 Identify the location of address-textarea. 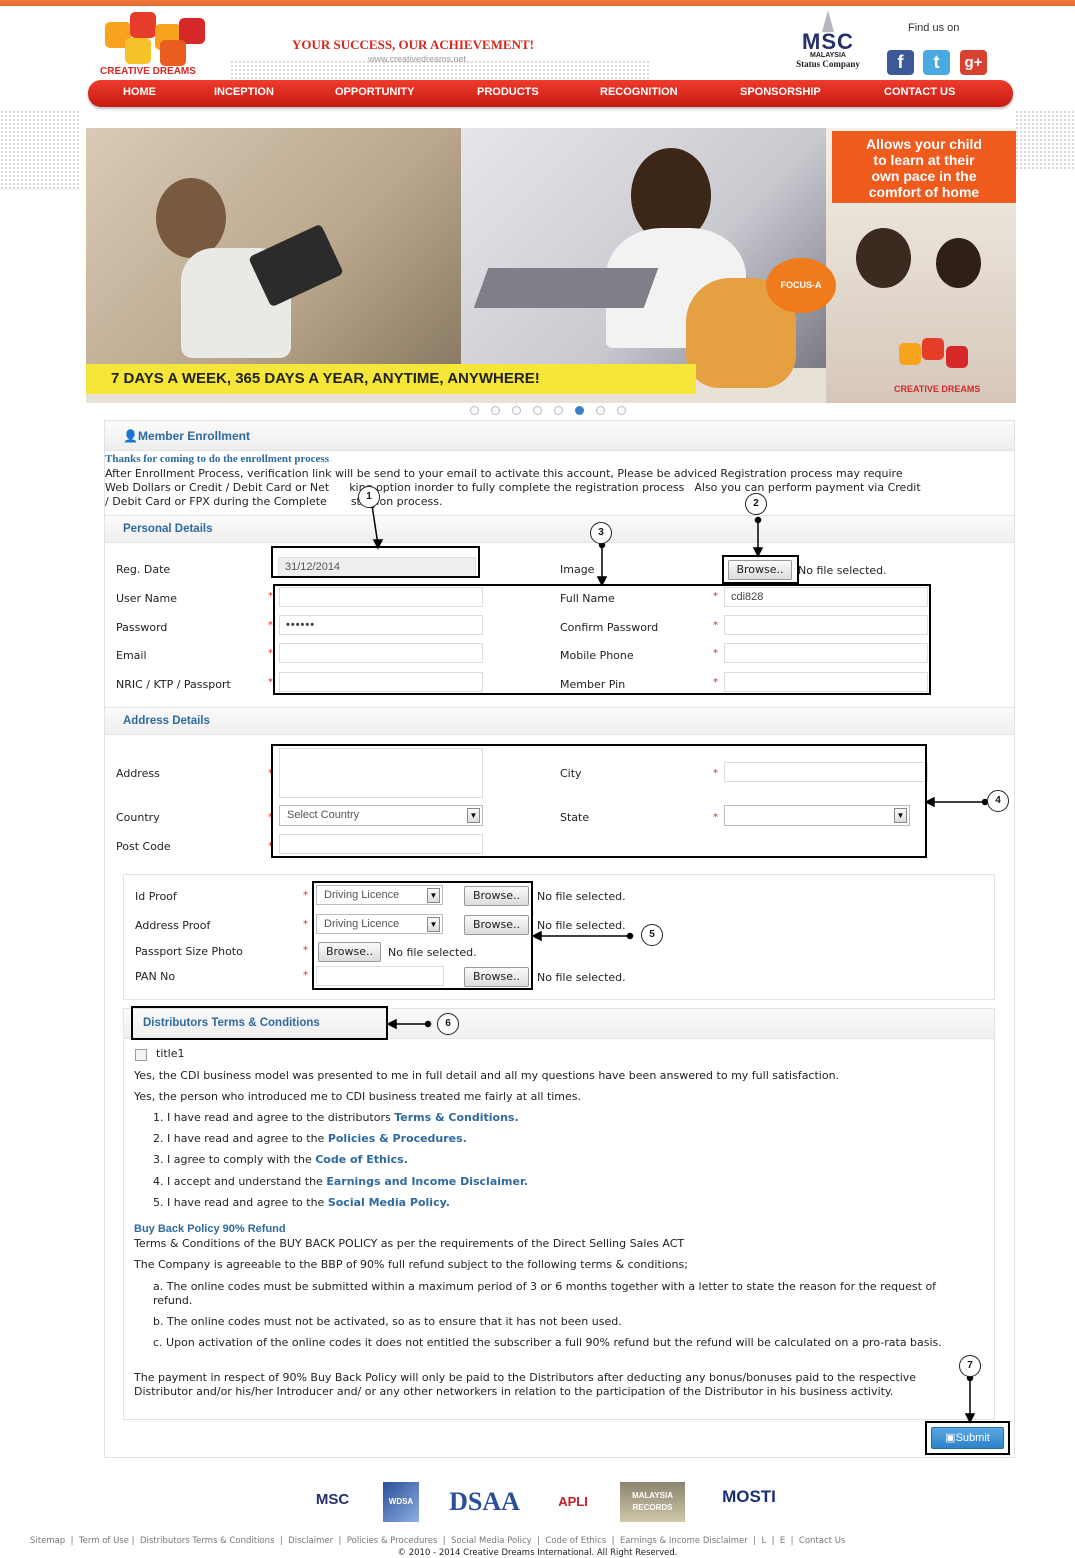
(381, 773).